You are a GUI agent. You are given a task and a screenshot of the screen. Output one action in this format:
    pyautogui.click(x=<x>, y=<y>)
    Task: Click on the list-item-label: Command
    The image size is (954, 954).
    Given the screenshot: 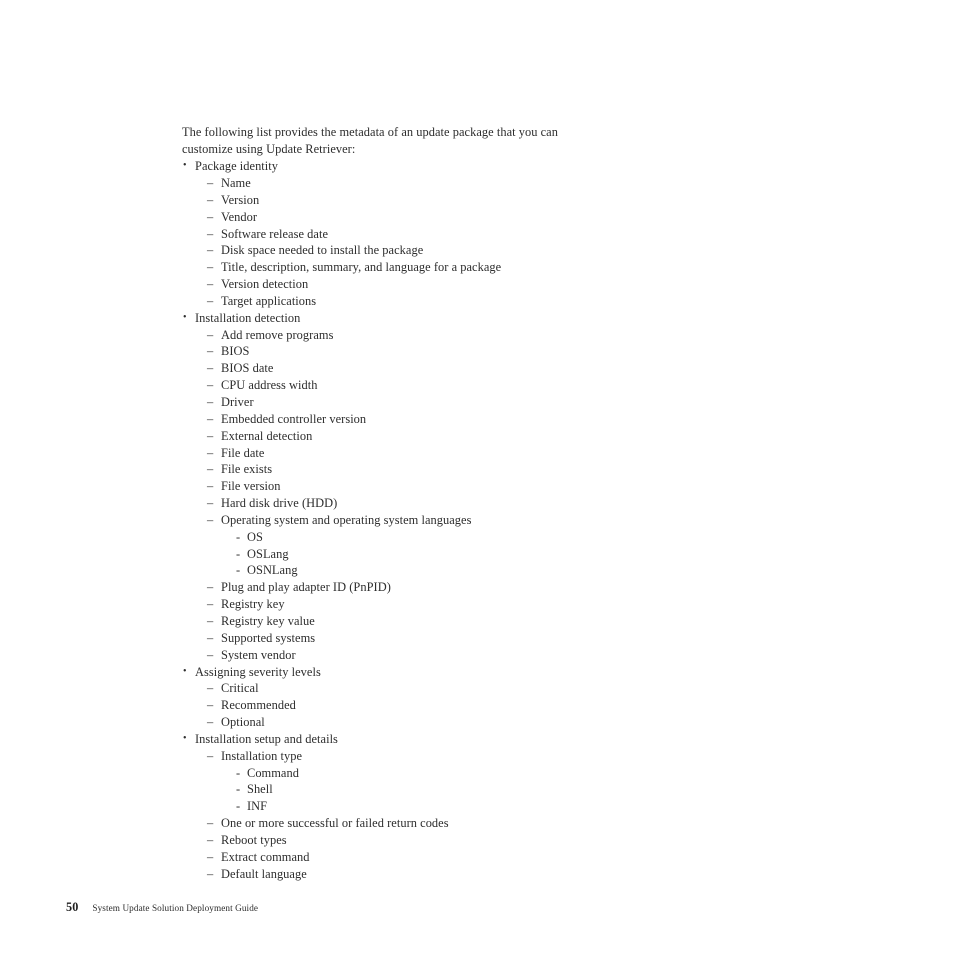 What is the action you would take?
    pyautogui.click(x=273, y=772)
    